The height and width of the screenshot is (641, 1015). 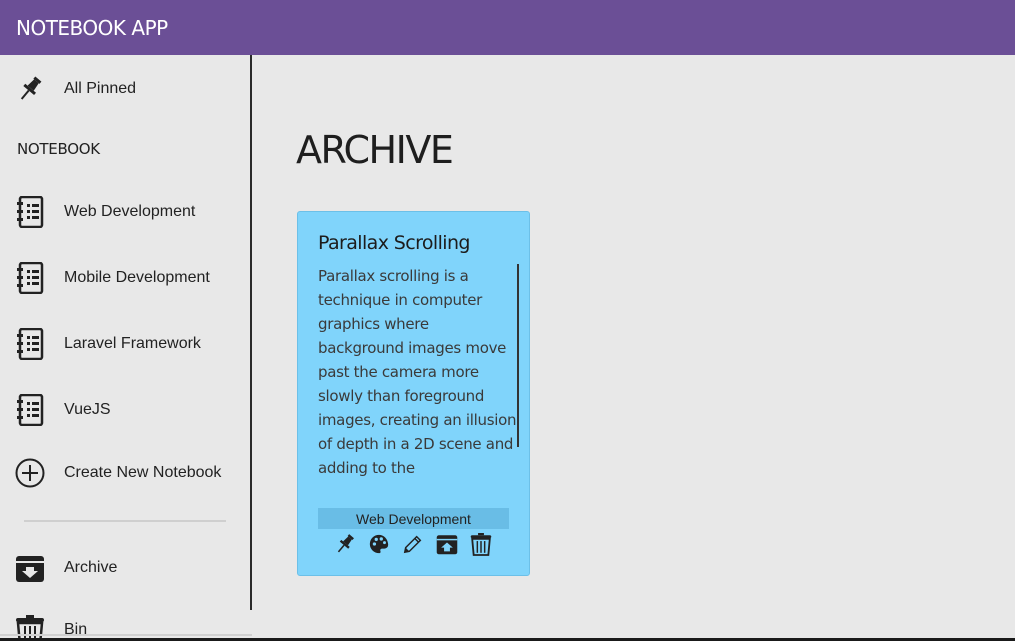 I want to click on sidebar-item-bin: Bin, so click(x=125, y=627).